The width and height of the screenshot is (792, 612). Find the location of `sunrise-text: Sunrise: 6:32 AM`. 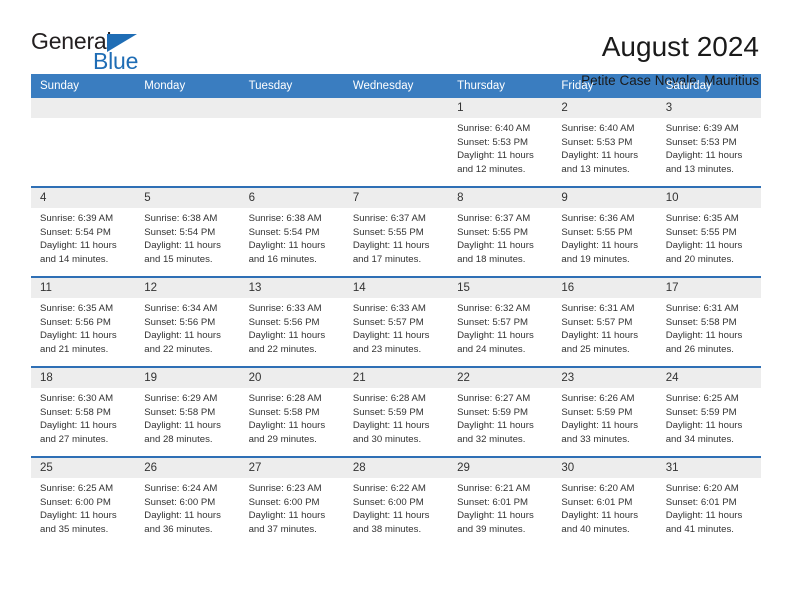

sunrise-text: Sunrise: 6:32 AM is located at coordinates (494, 308).